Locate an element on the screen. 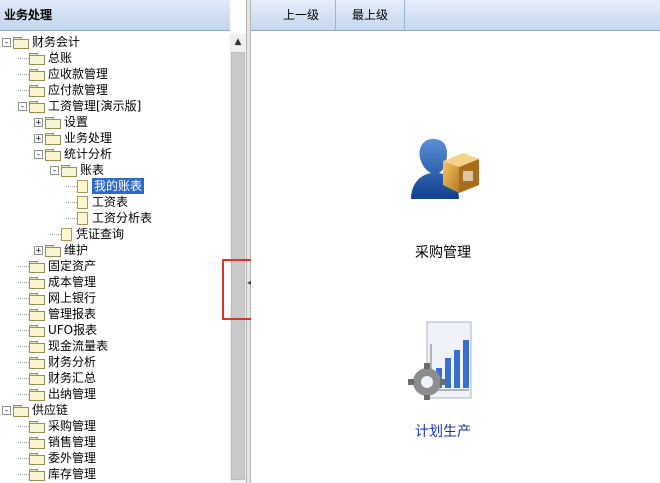  tree-item: 采购管理 is located at coordinates (57, 426).